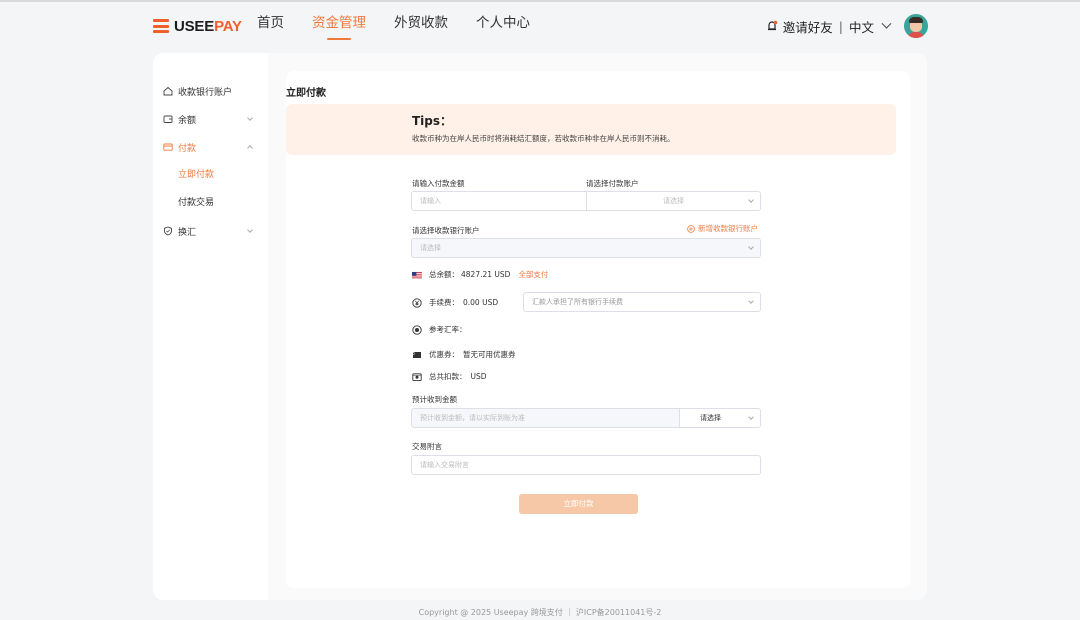 The image size is (1080, 620). What do you see at coordinates (478, 376) in the screenshot?
I see `total-value: USD` at bounding box center [478, 376].